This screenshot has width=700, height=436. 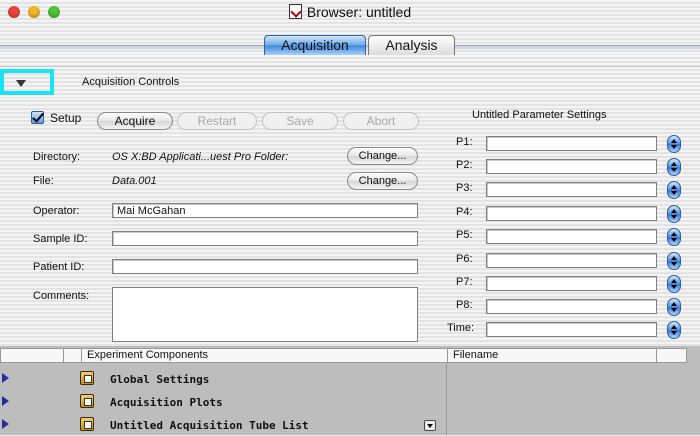 What do you see at coordinates (674, 284) in the screenshot?
I see `p7-stepper-icon` at bounding box center [674, 284].